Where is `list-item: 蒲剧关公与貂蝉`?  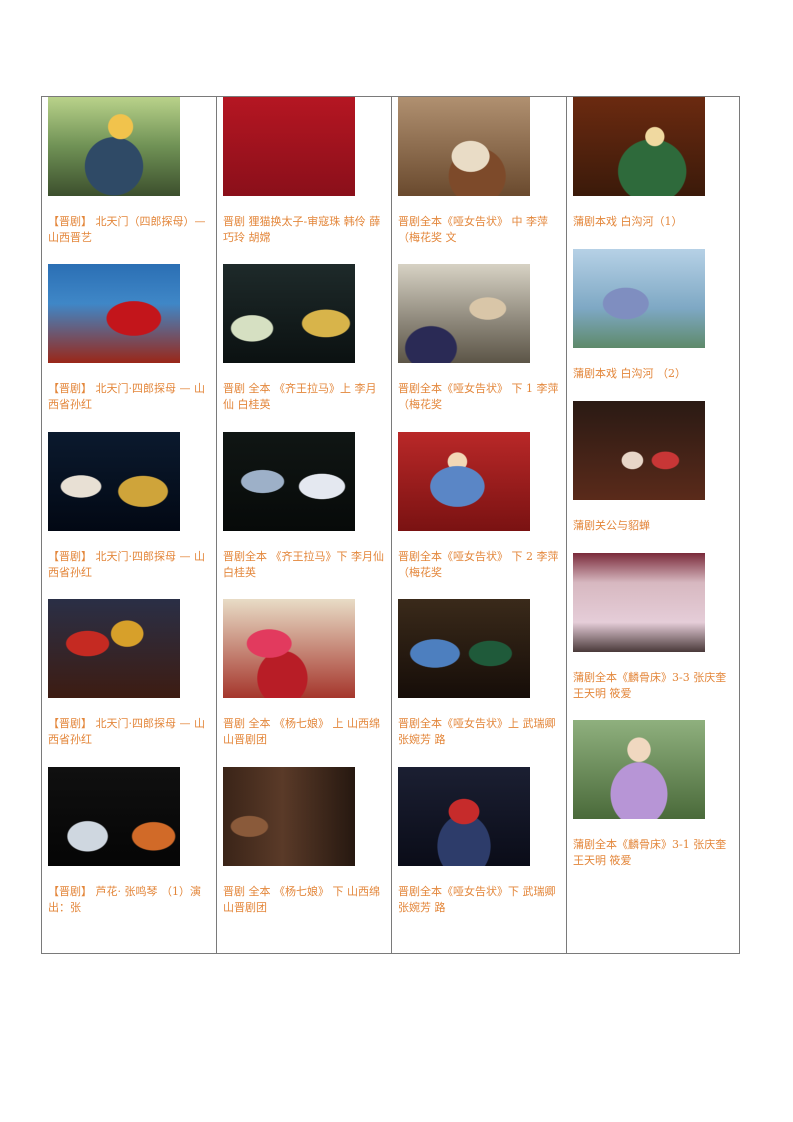
list-item: 蒲剧关公与貂蝉 is located at coordinates (655, 467).